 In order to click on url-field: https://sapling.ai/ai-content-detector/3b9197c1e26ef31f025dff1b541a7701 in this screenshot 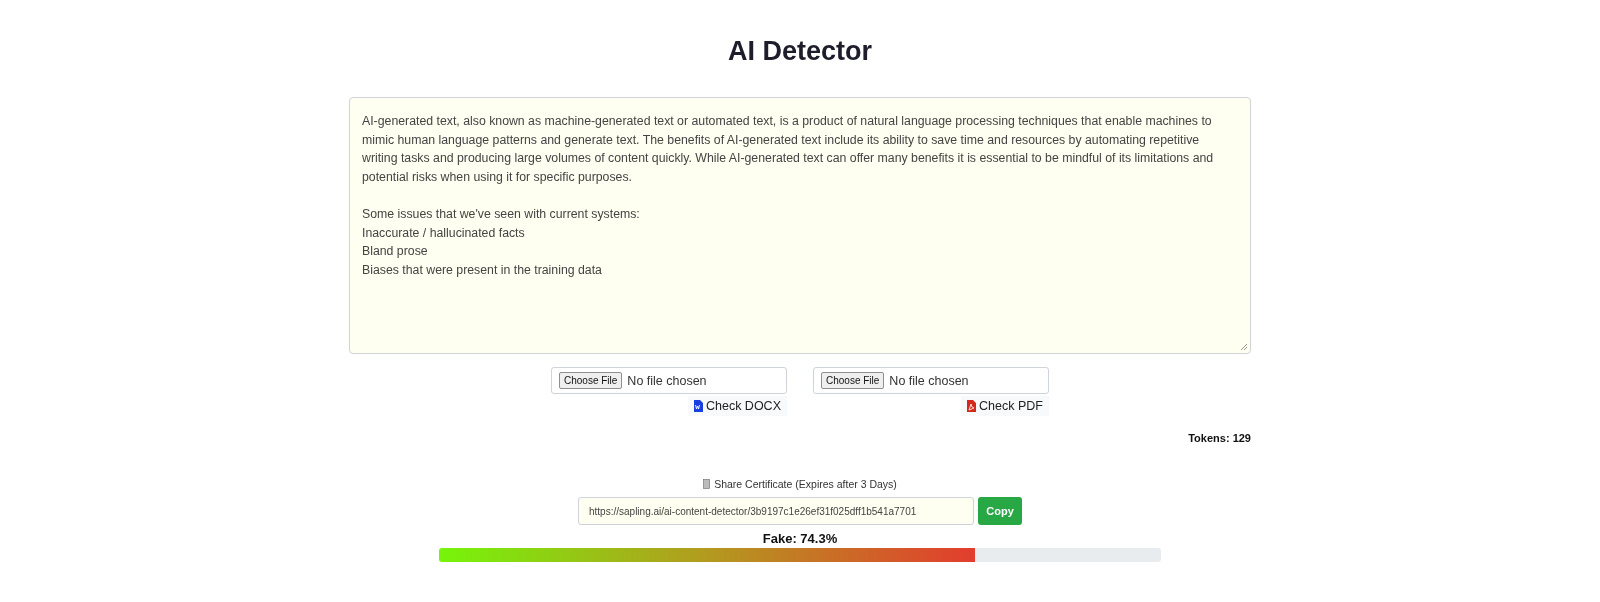, I will do `click(776, 511)`.